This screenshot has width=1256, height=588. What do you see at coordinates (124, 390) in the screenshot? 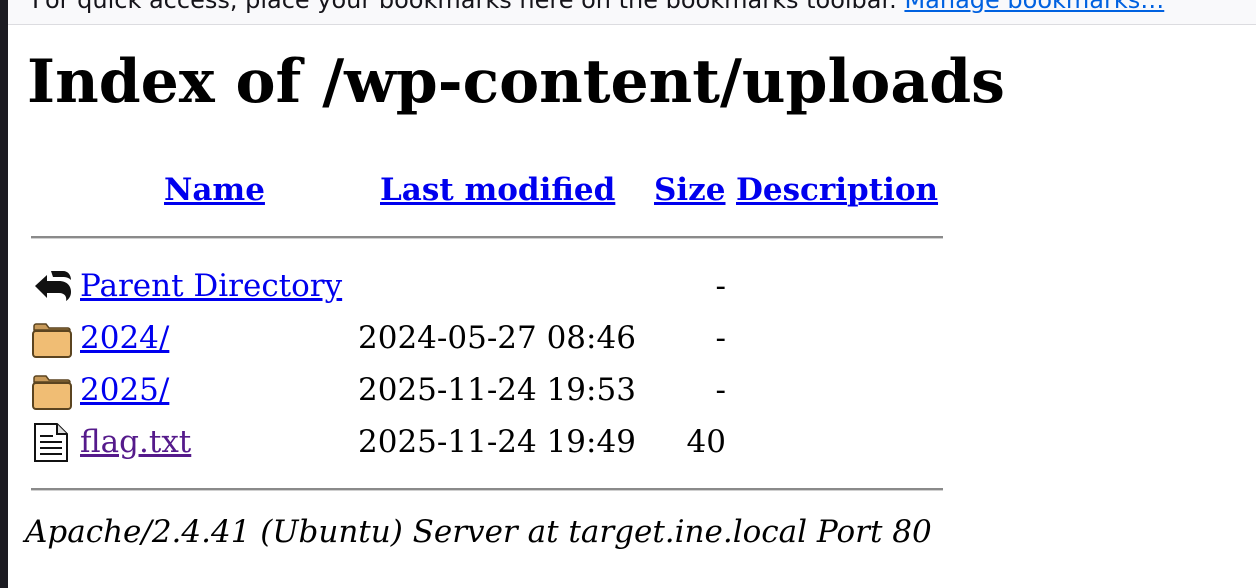
I see `folder-link-2025: 2025/` at bounding box center [124, 390].